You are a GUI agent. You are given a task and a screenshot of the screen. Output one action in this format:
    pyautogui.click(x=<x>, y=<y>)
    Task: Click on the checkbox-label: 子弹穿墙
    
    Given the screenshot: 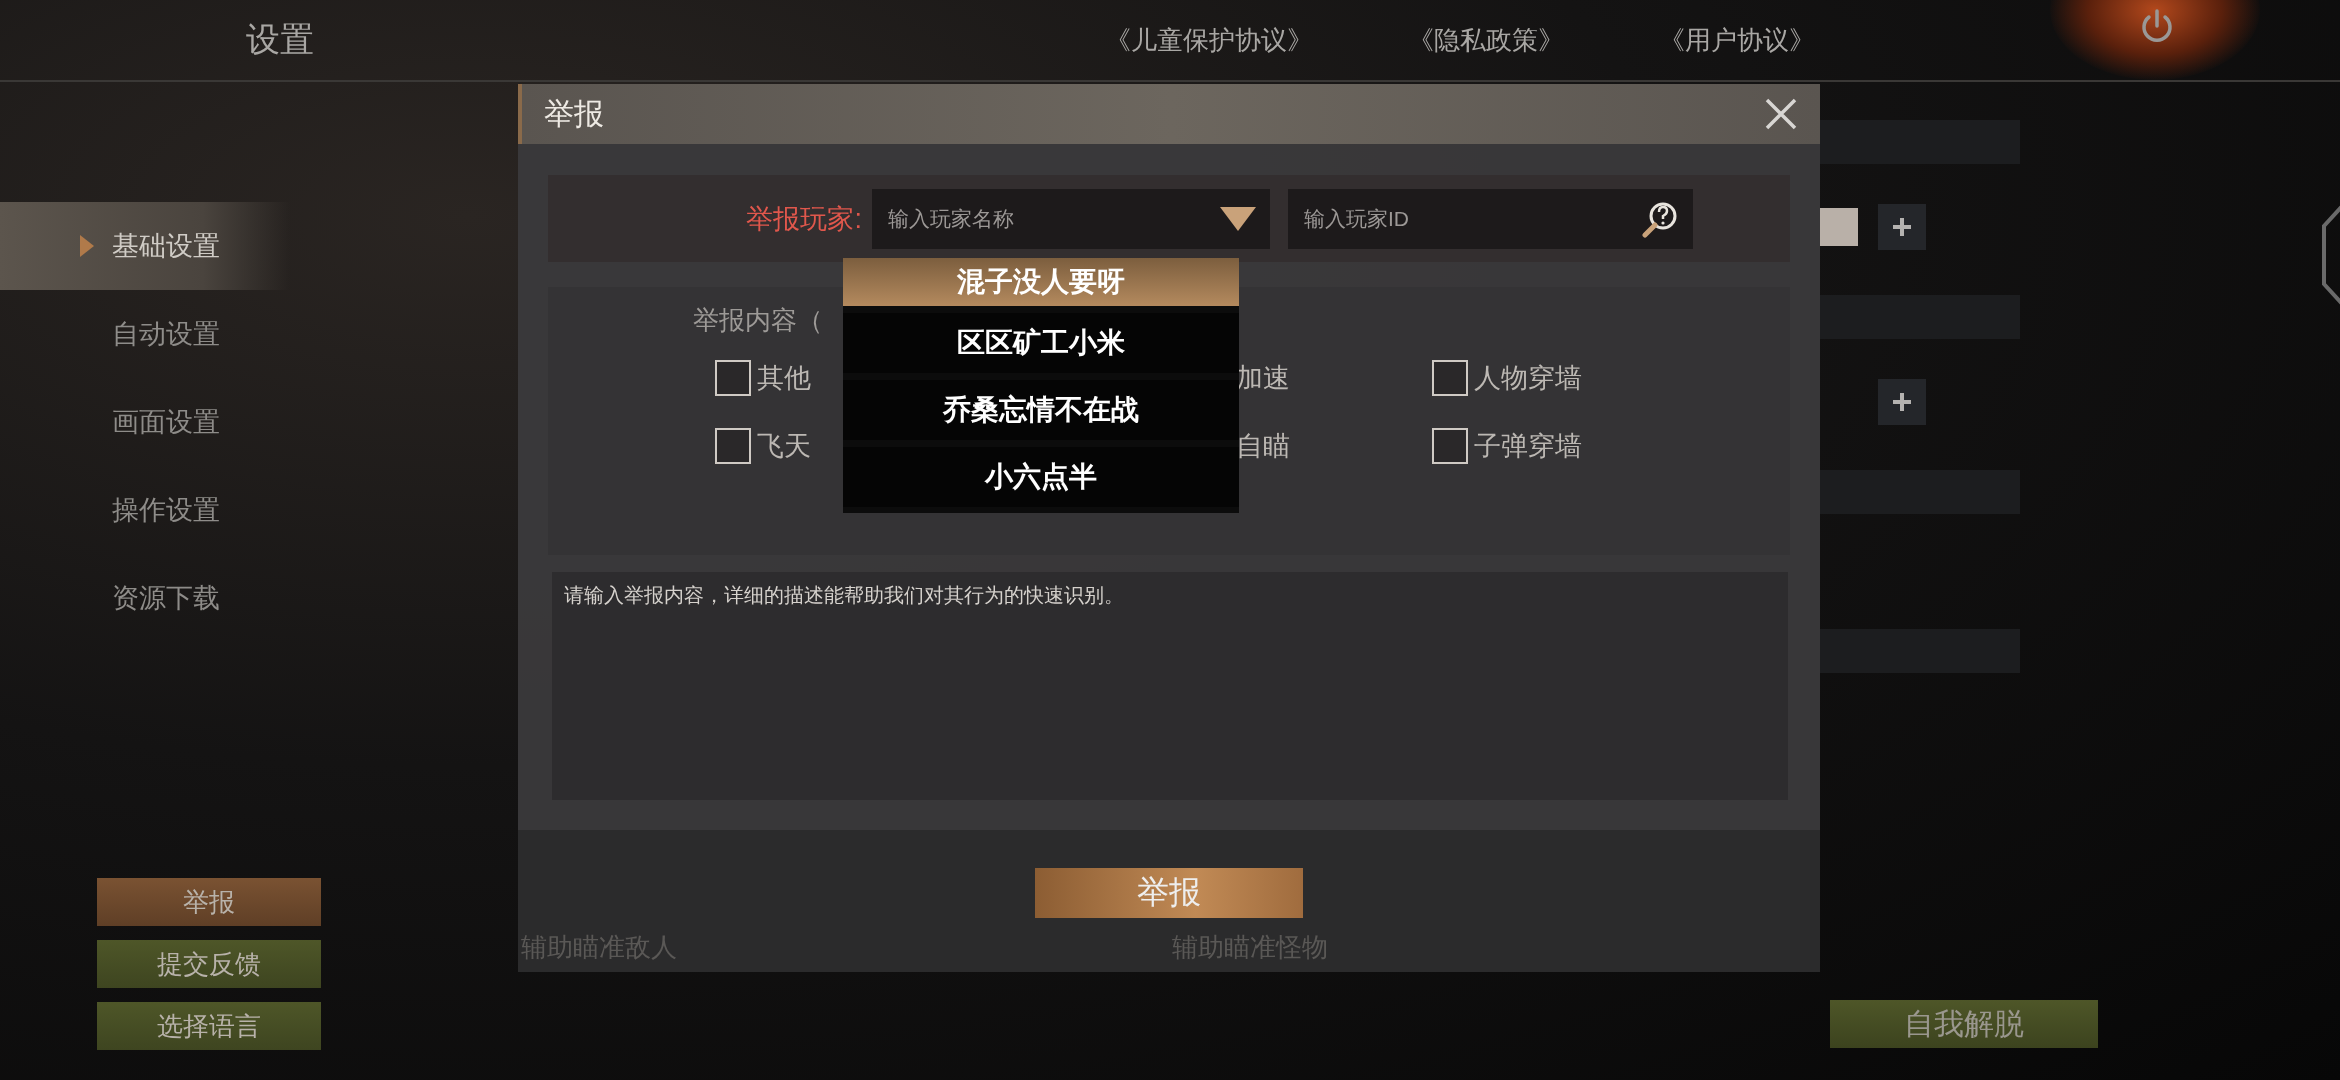 What is the action you would take?
    pyautogui.click(x=1528, y=446)
    